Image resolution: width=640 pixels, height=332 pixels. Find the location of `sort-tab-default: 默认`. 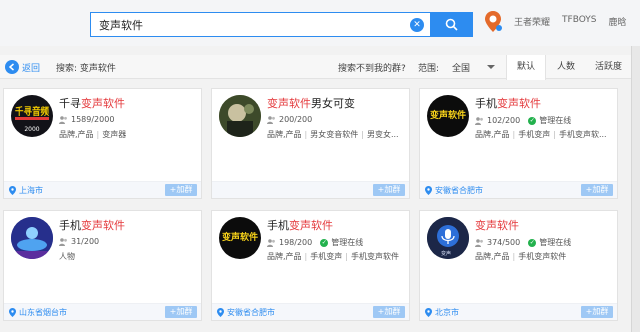

sort-tab-default: 默认 is located at coordinates (526, 67).